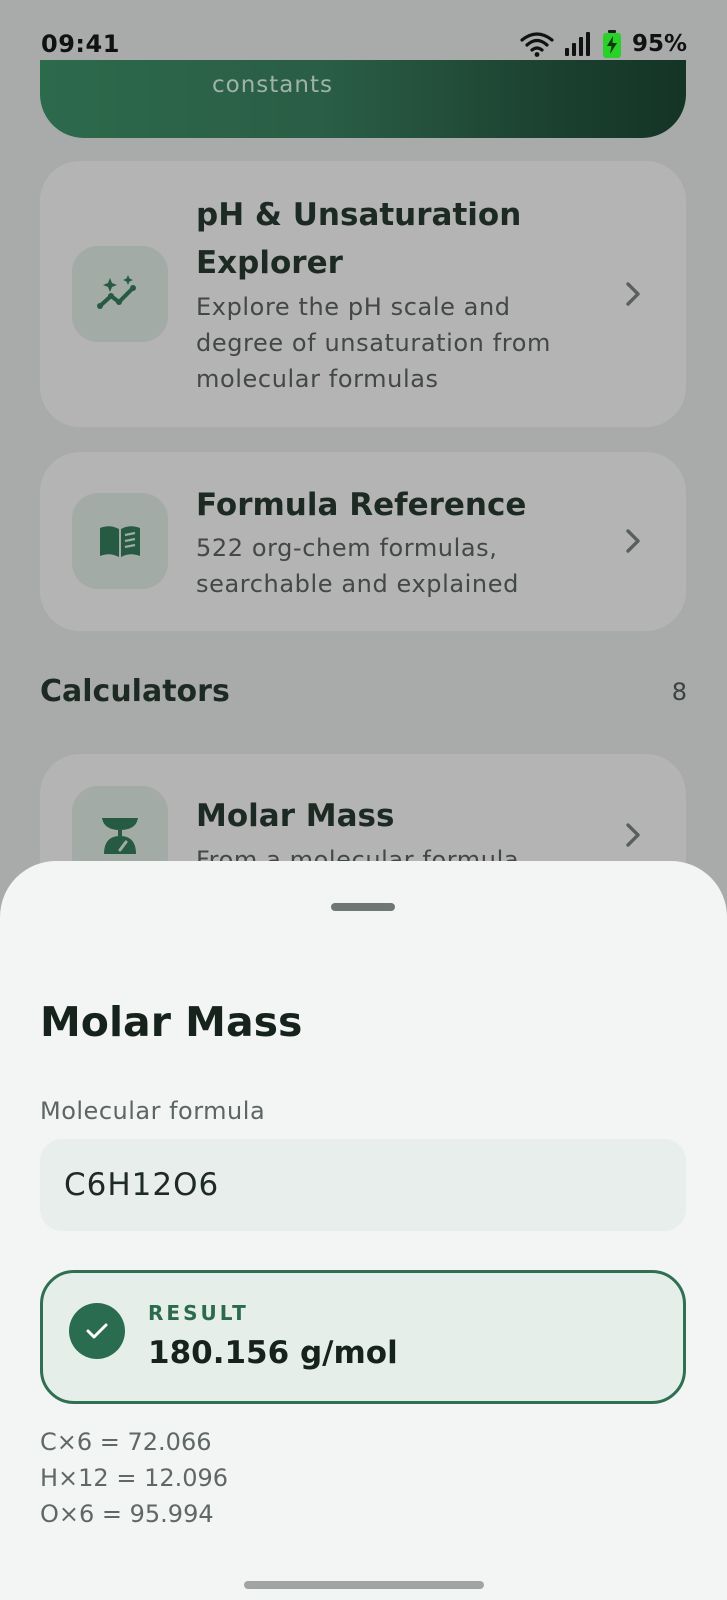 The image size is (727, 1600). I want to click on card-desc-line2: degree of unsaturation from, so click(373, 343).